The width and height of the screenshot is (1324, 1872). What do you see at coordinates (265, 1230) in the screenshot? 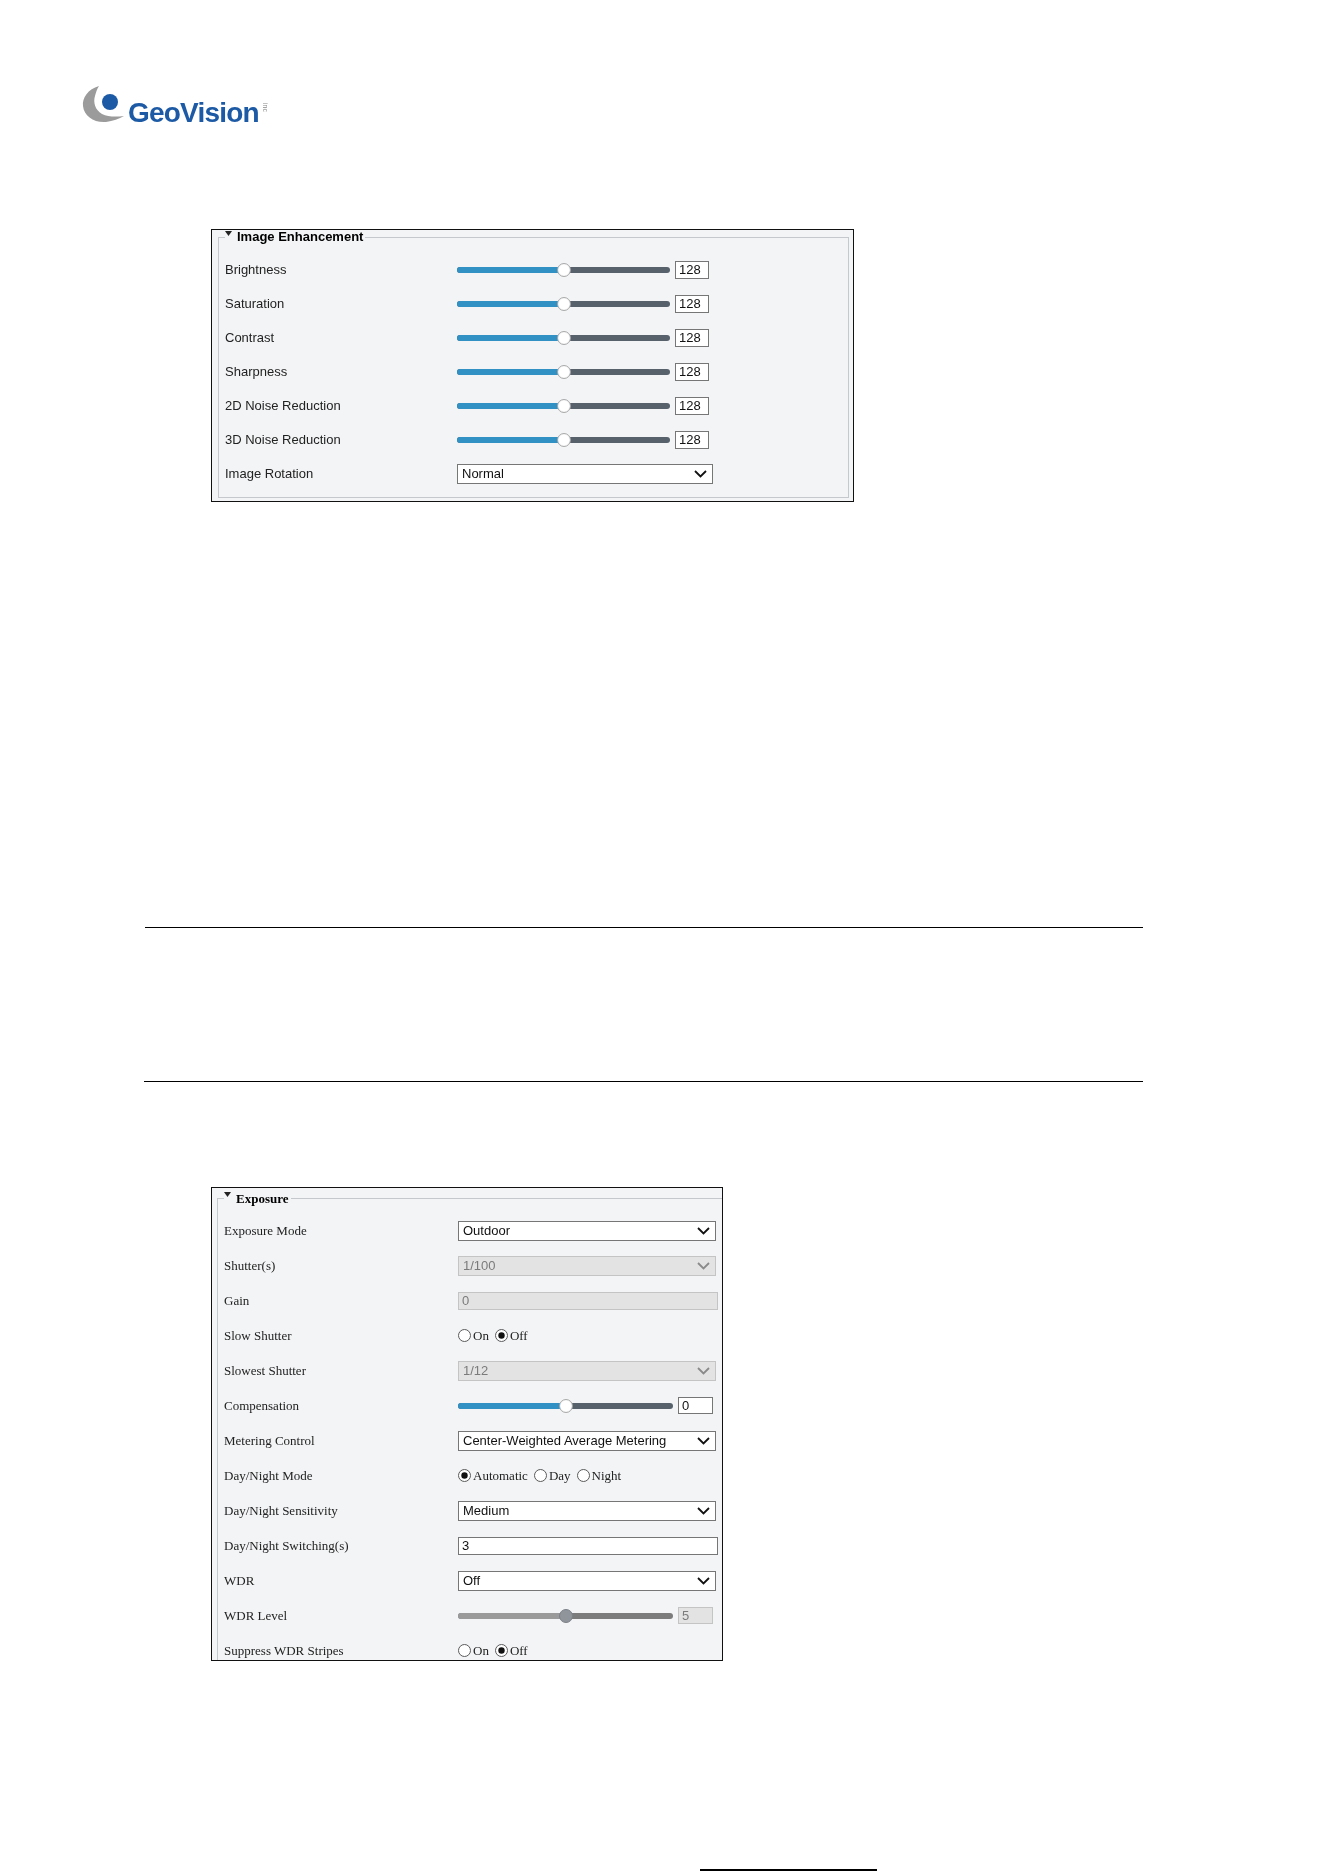
I see `field-label: Exposure Mode` at bounding box center [265, 1230].